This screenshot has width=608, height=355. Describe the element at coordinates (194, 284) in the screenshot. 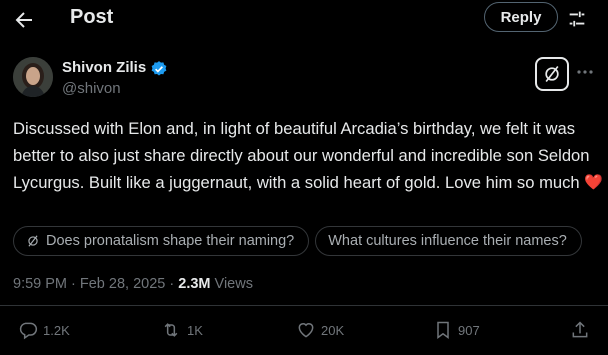

I see `views-count: 2.3M` at that location.